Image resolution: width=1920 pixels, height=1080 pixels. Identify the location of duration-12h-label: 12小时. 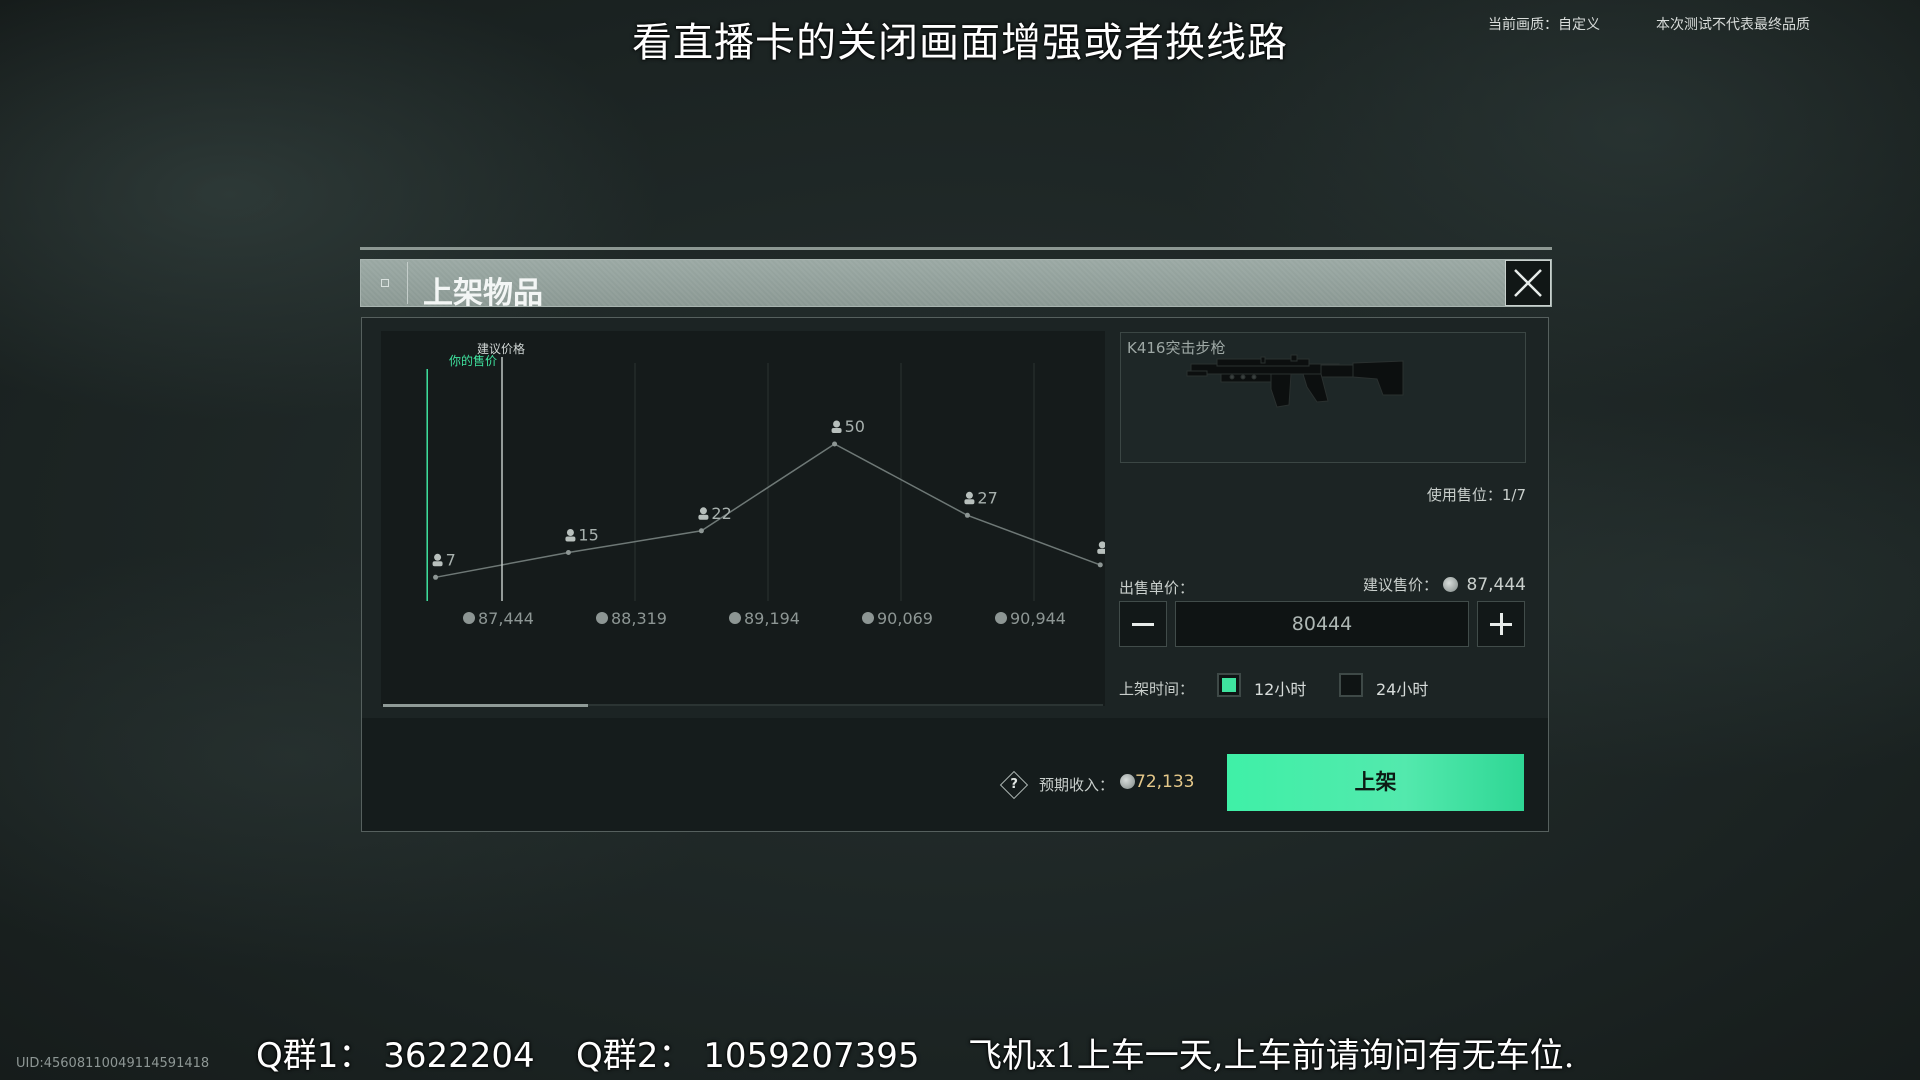
(1280, 688).